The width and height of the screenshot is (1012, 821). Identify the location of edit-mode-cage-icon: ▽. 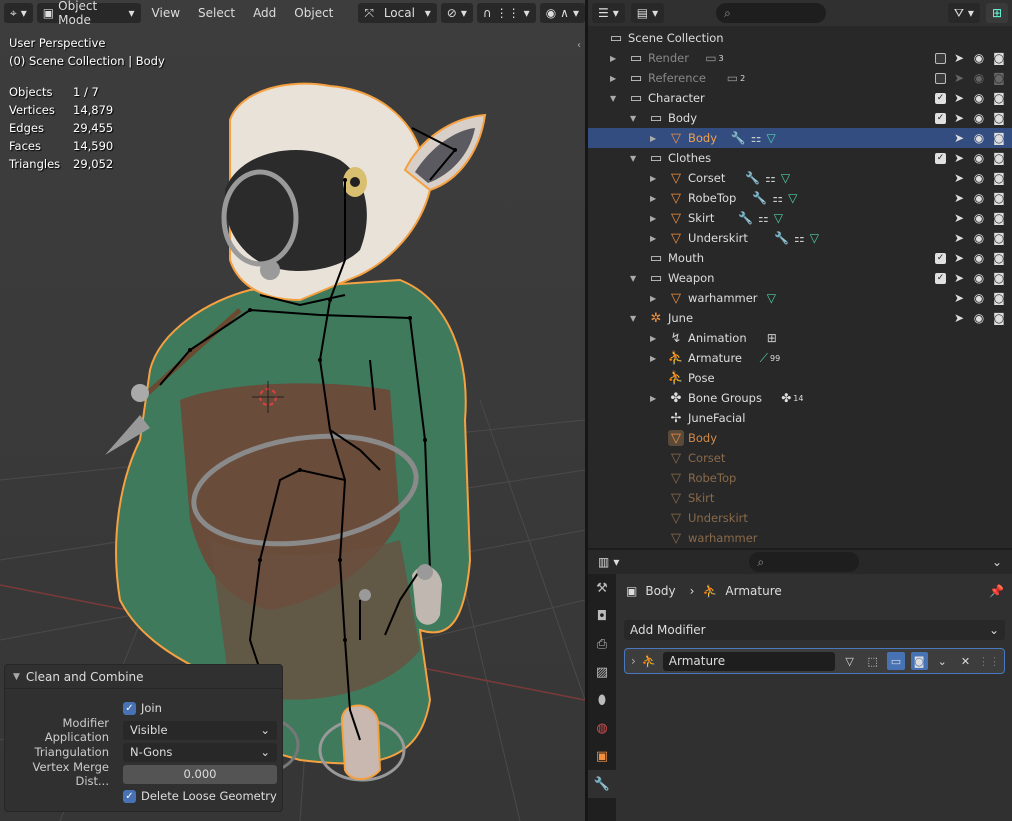
(849, 661).